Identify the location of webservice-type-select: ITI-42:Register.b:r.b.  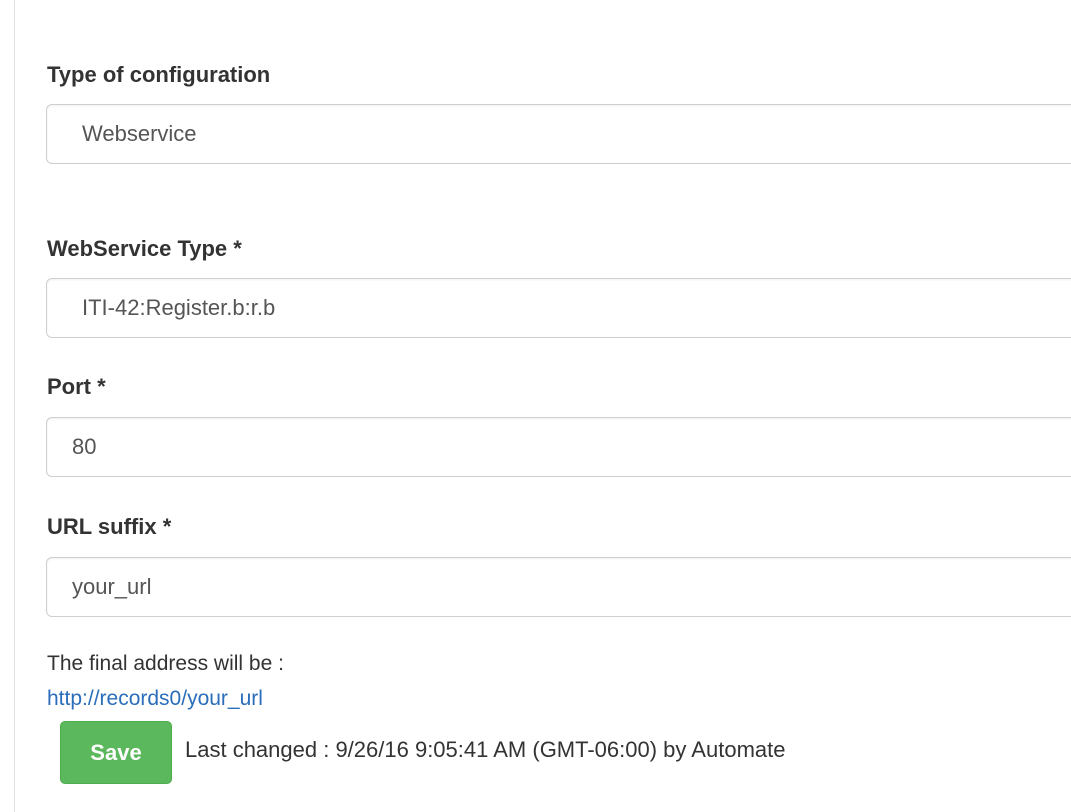
(558, 308).